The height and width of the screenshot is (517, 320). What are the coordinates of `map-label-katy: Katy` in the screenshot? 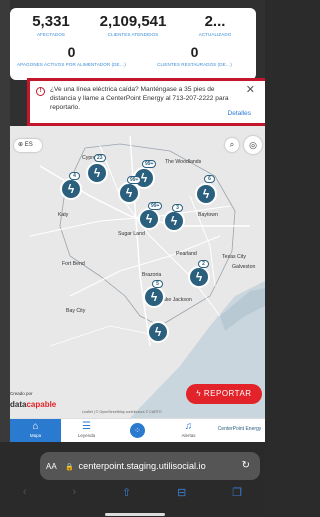 It's located at (63, 215).